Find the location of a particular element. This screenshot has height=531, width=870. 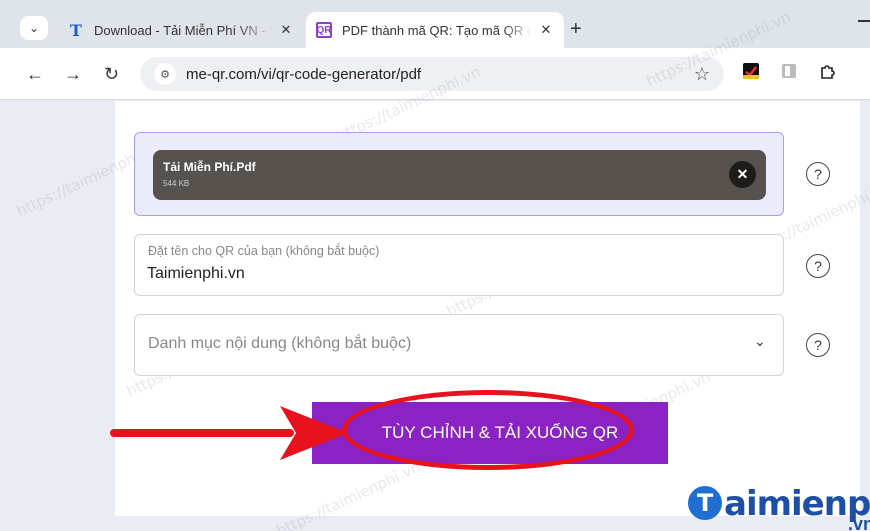

reader-extension-icon is located at coordinates (789, 71).